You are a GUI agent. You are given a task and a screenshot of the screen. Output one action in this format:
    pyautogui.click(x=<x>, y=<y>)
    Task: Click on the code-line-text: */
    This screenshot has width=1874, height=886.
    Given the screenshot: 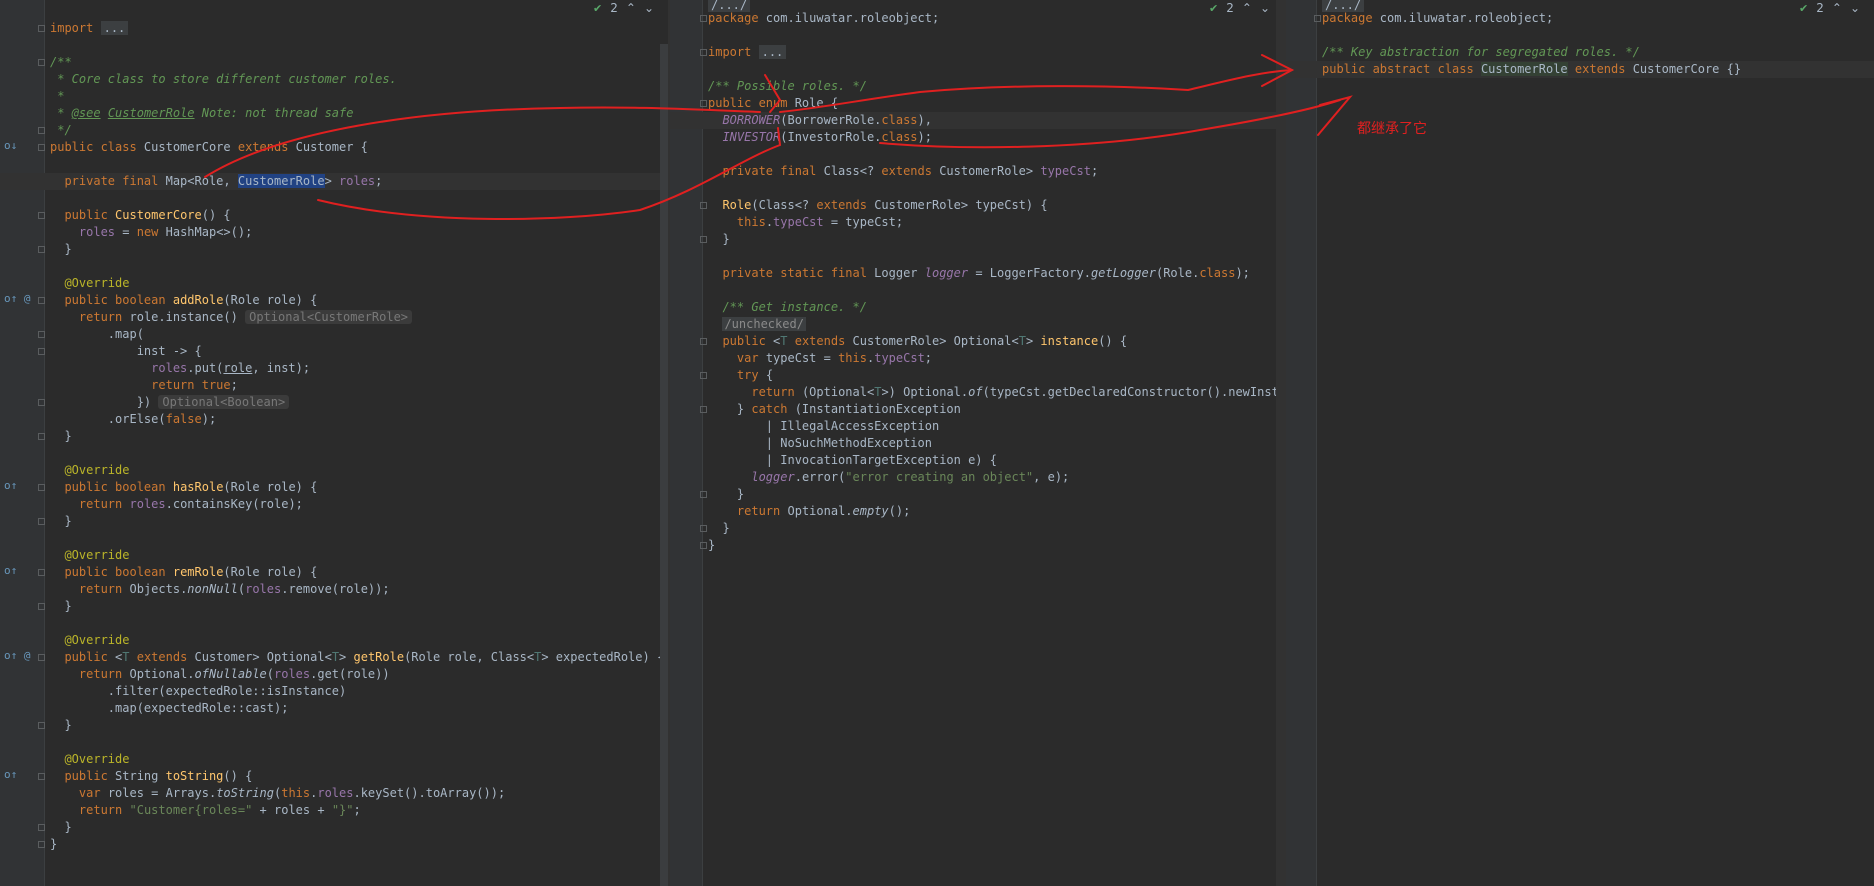 What is the action you would take?
    pyautogui.click(x=61, y=130)
    